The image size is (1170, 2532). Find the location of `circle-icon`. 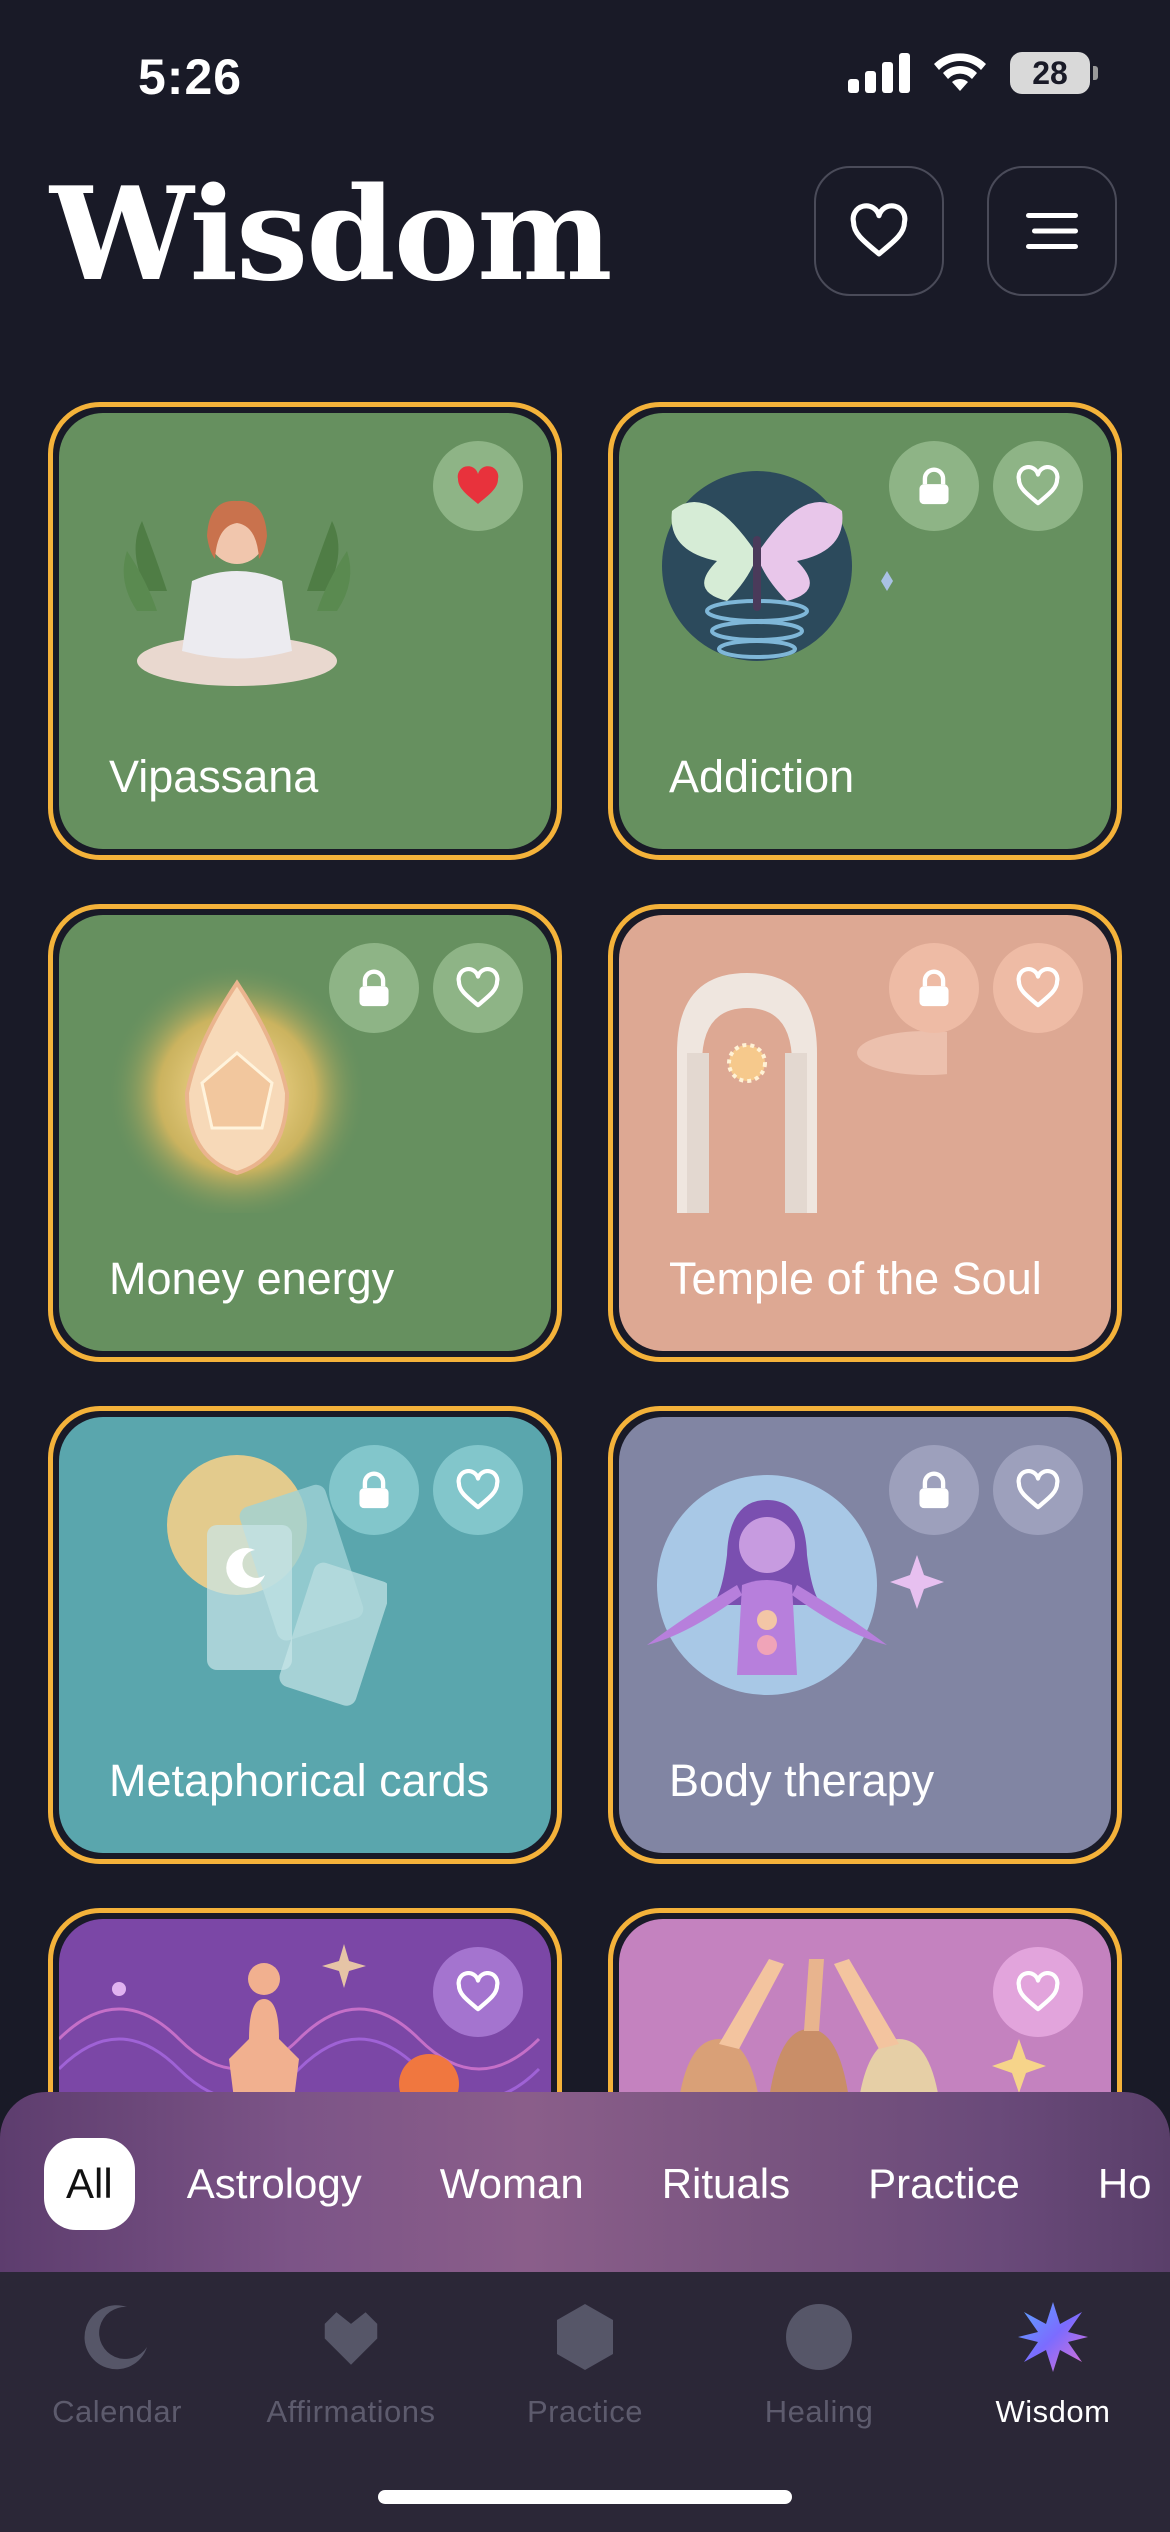

circle-icon is located at coordinates (819, 2337).